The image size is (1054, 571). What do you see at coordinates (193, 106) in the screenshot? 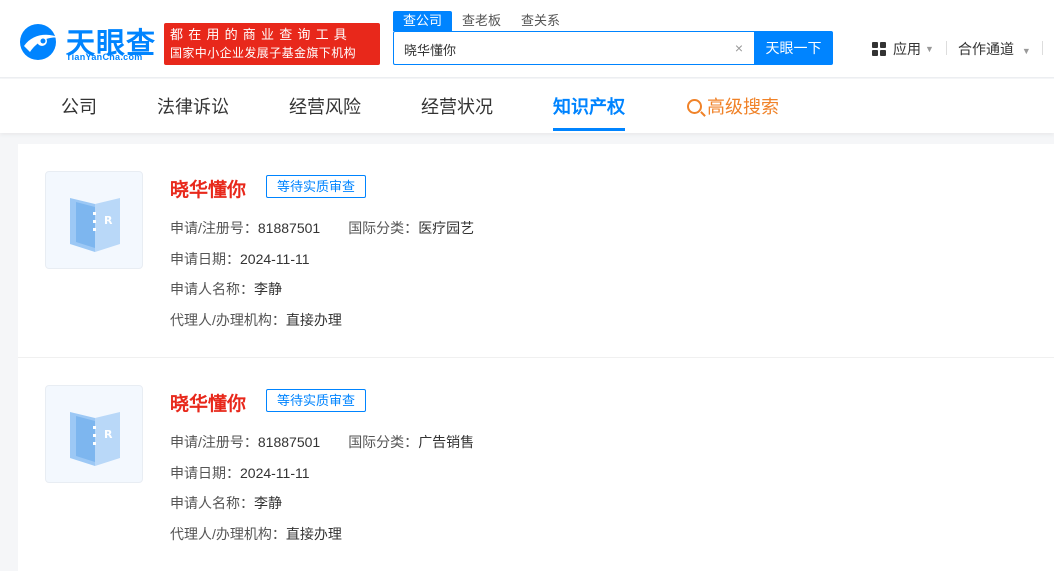
I see `tab-legal: 法律诉讼` at bounding box center [193, 106].